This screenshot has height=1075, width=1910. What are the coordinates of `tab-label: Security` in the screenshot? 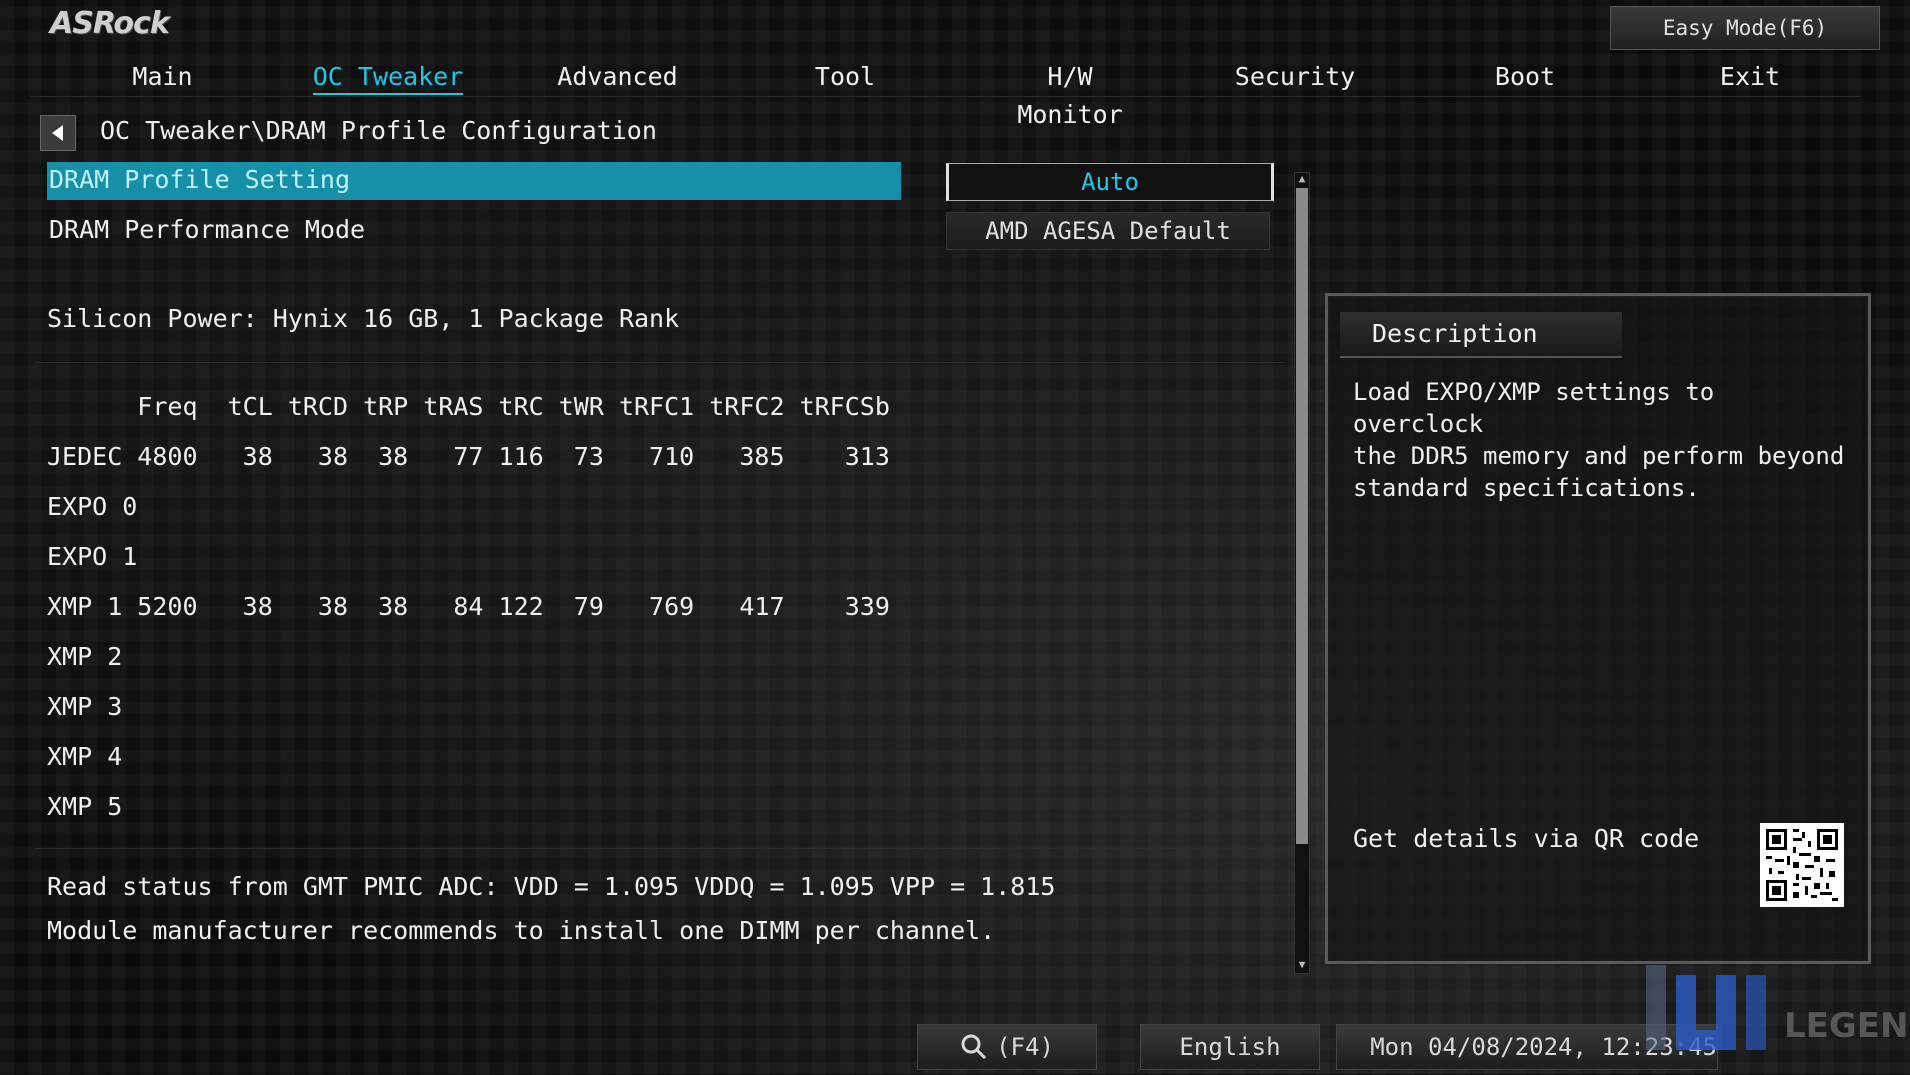 It's located at (1295, 76).